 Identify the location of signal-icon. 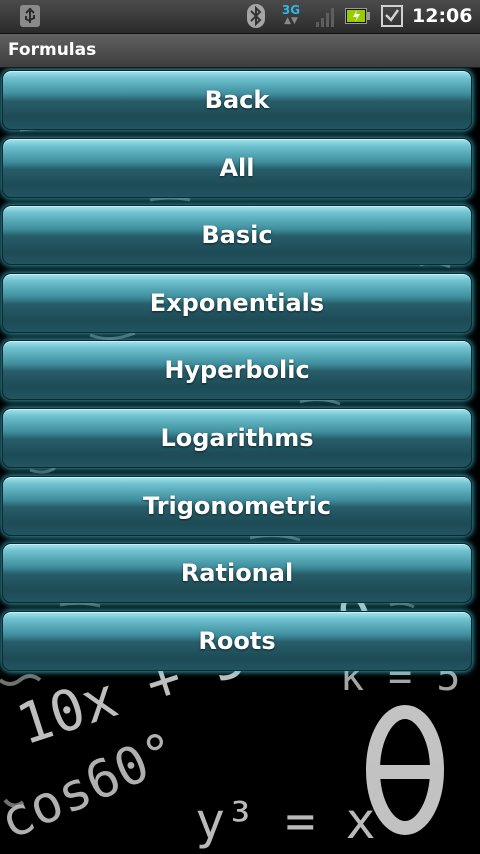
(326, 17).